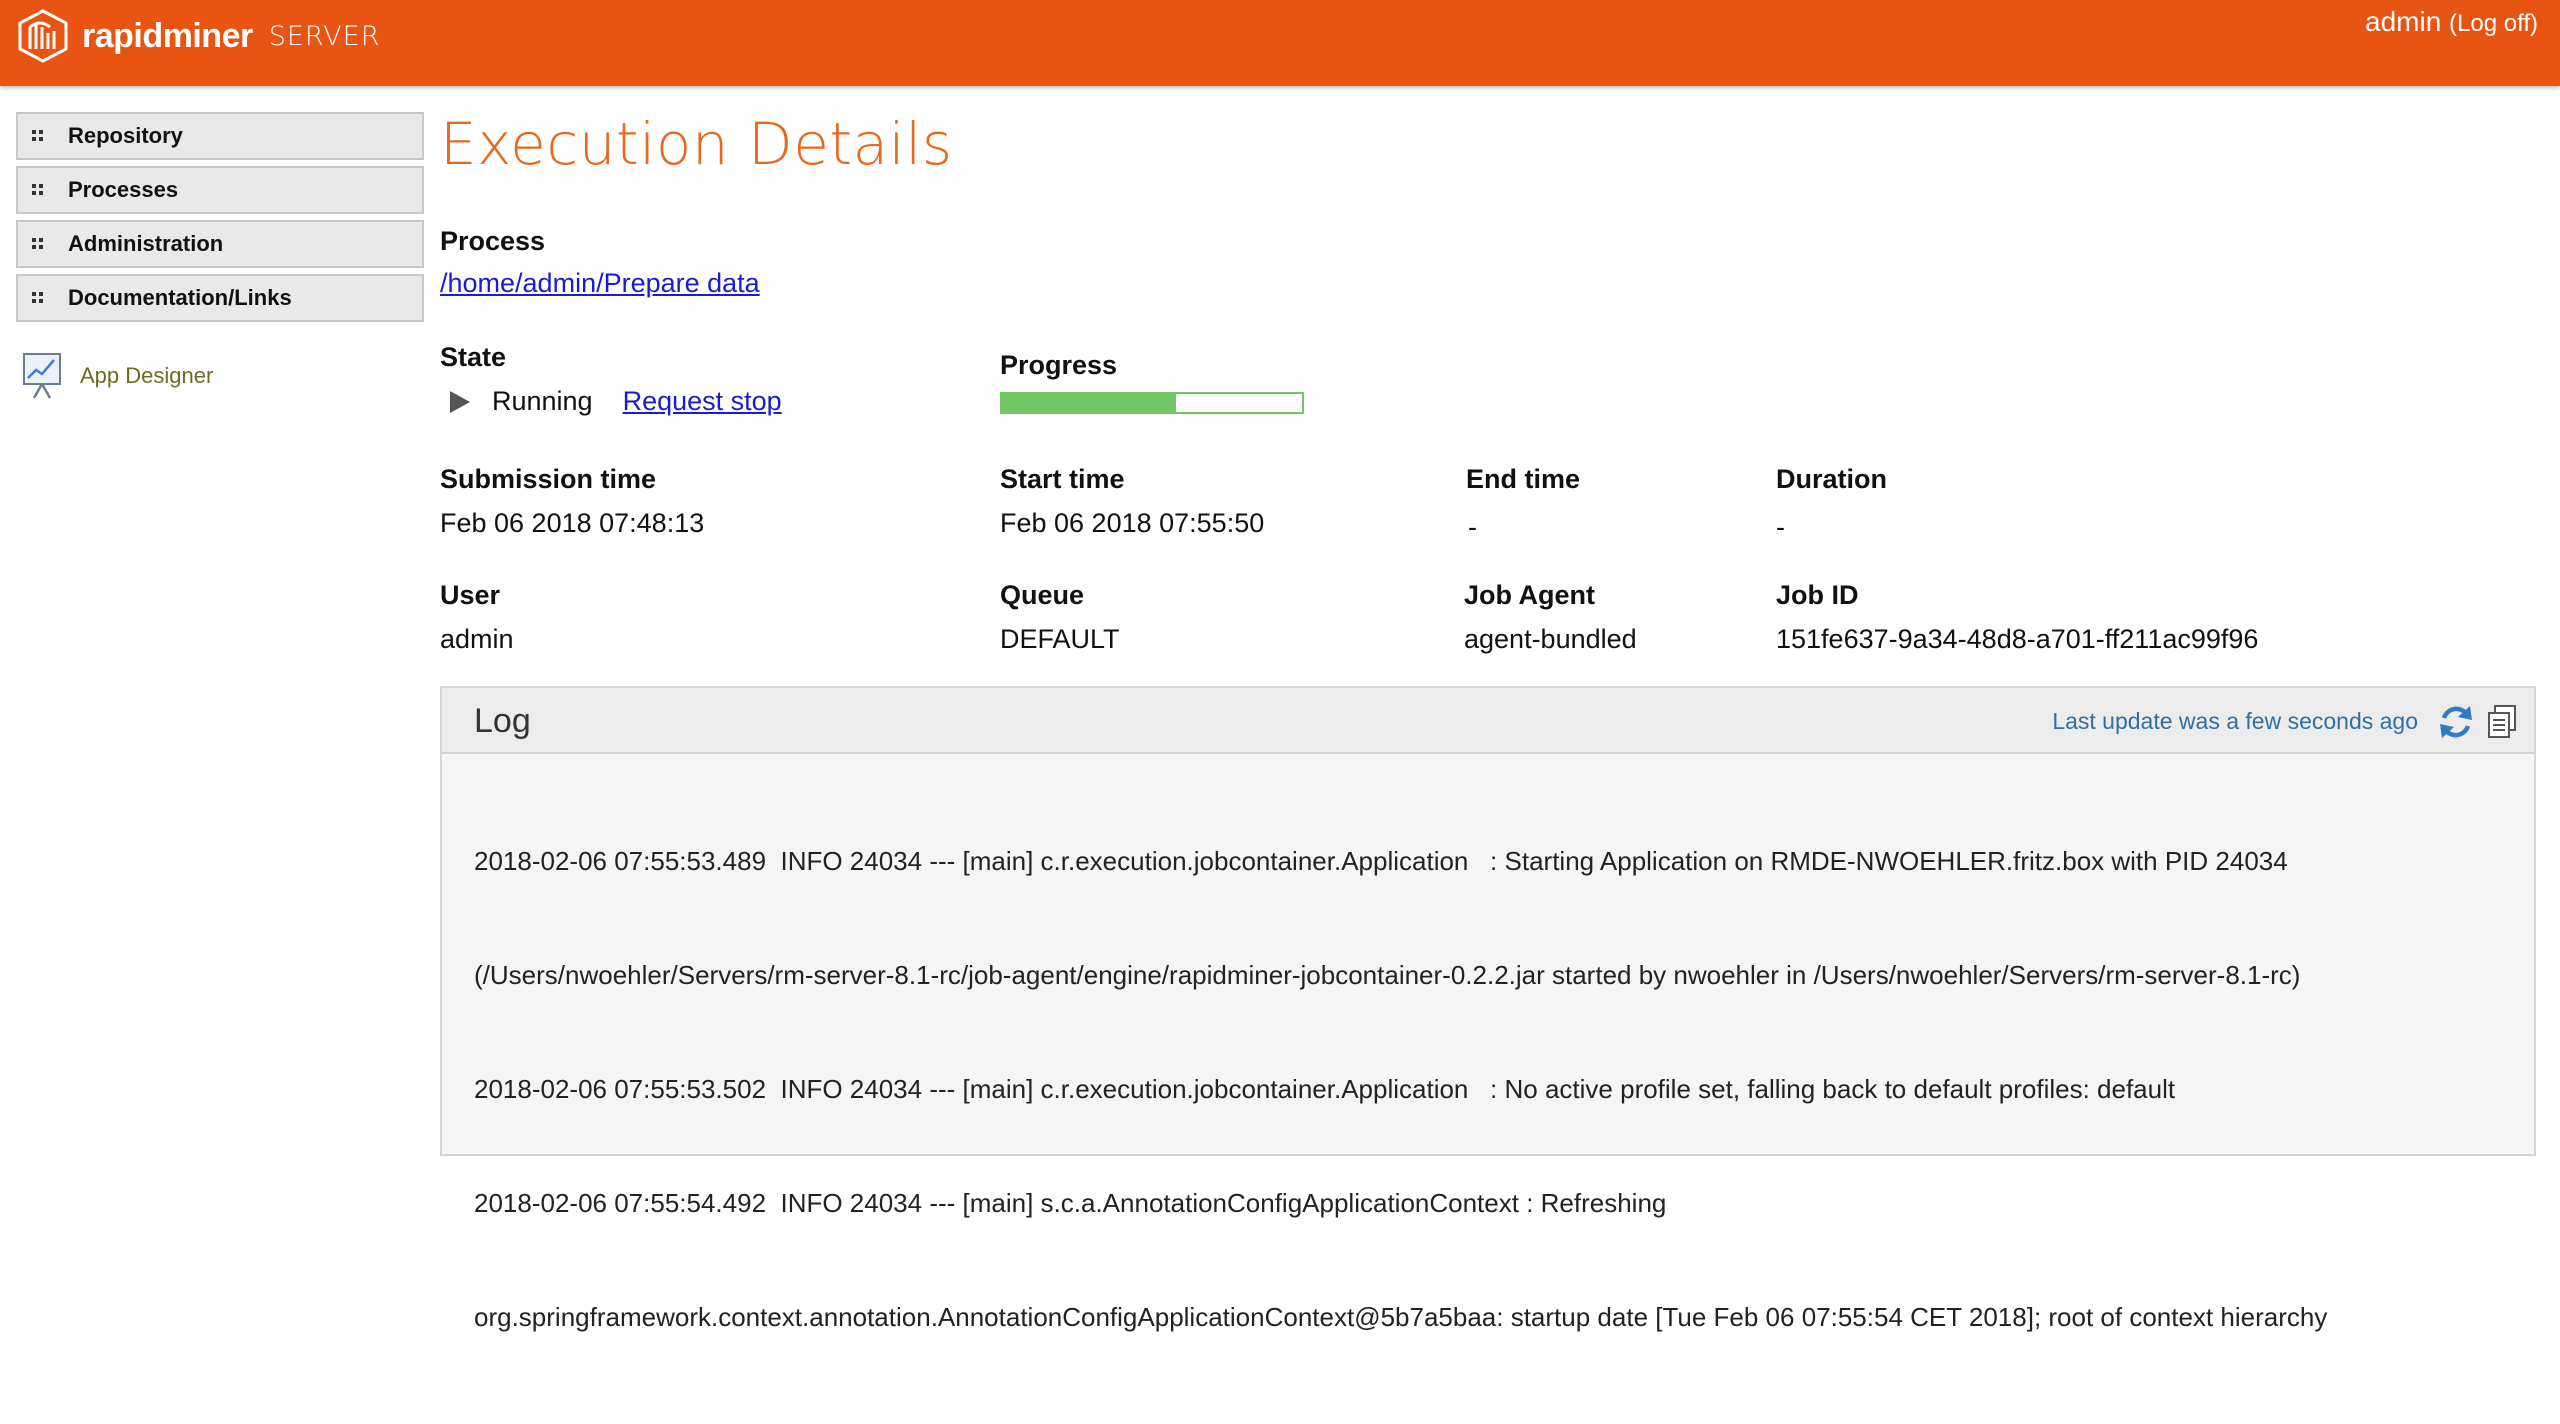 This screenshot has height=1424, width=2560. I want to click on log-title: Log, so click(502, 721).